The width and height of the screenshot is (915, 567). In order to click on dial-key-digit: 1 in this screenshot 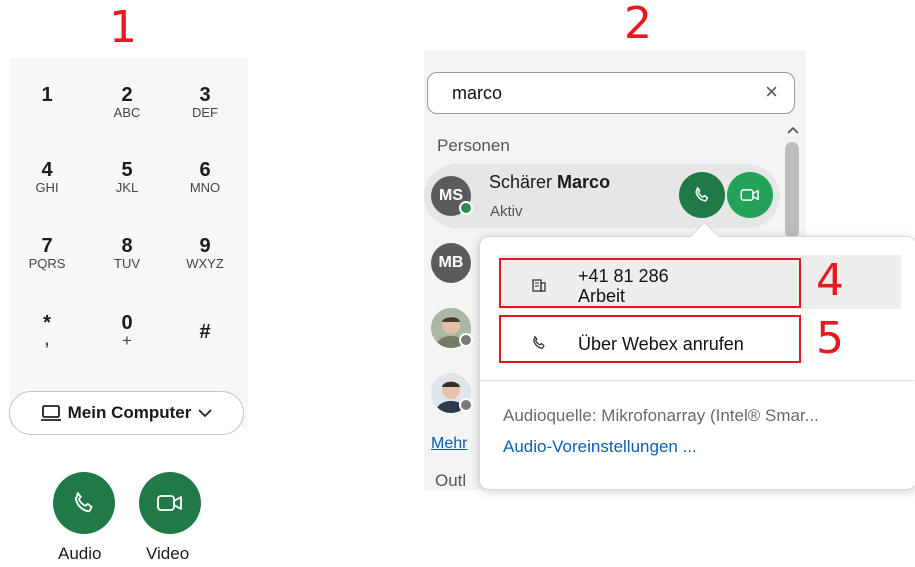, I will do `click(47, 95)`.